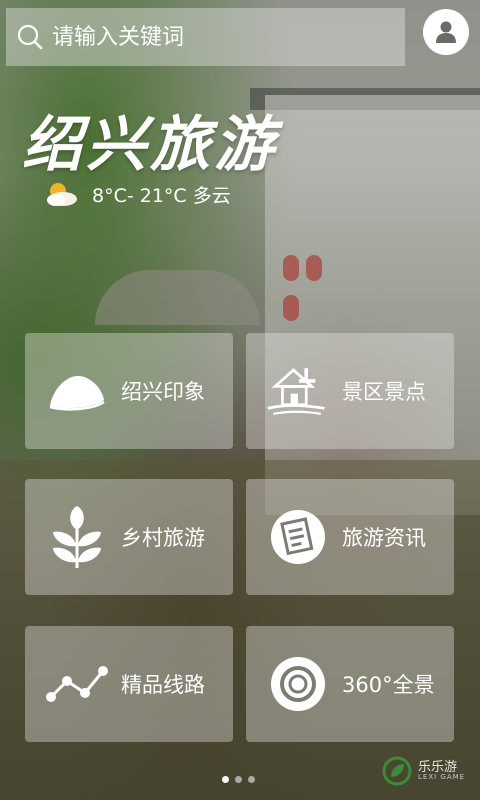 This screenshot has height=800, width=480. Describe the element at coordinates (298, 391) in the screenshot. I see `house-icon` at that location.